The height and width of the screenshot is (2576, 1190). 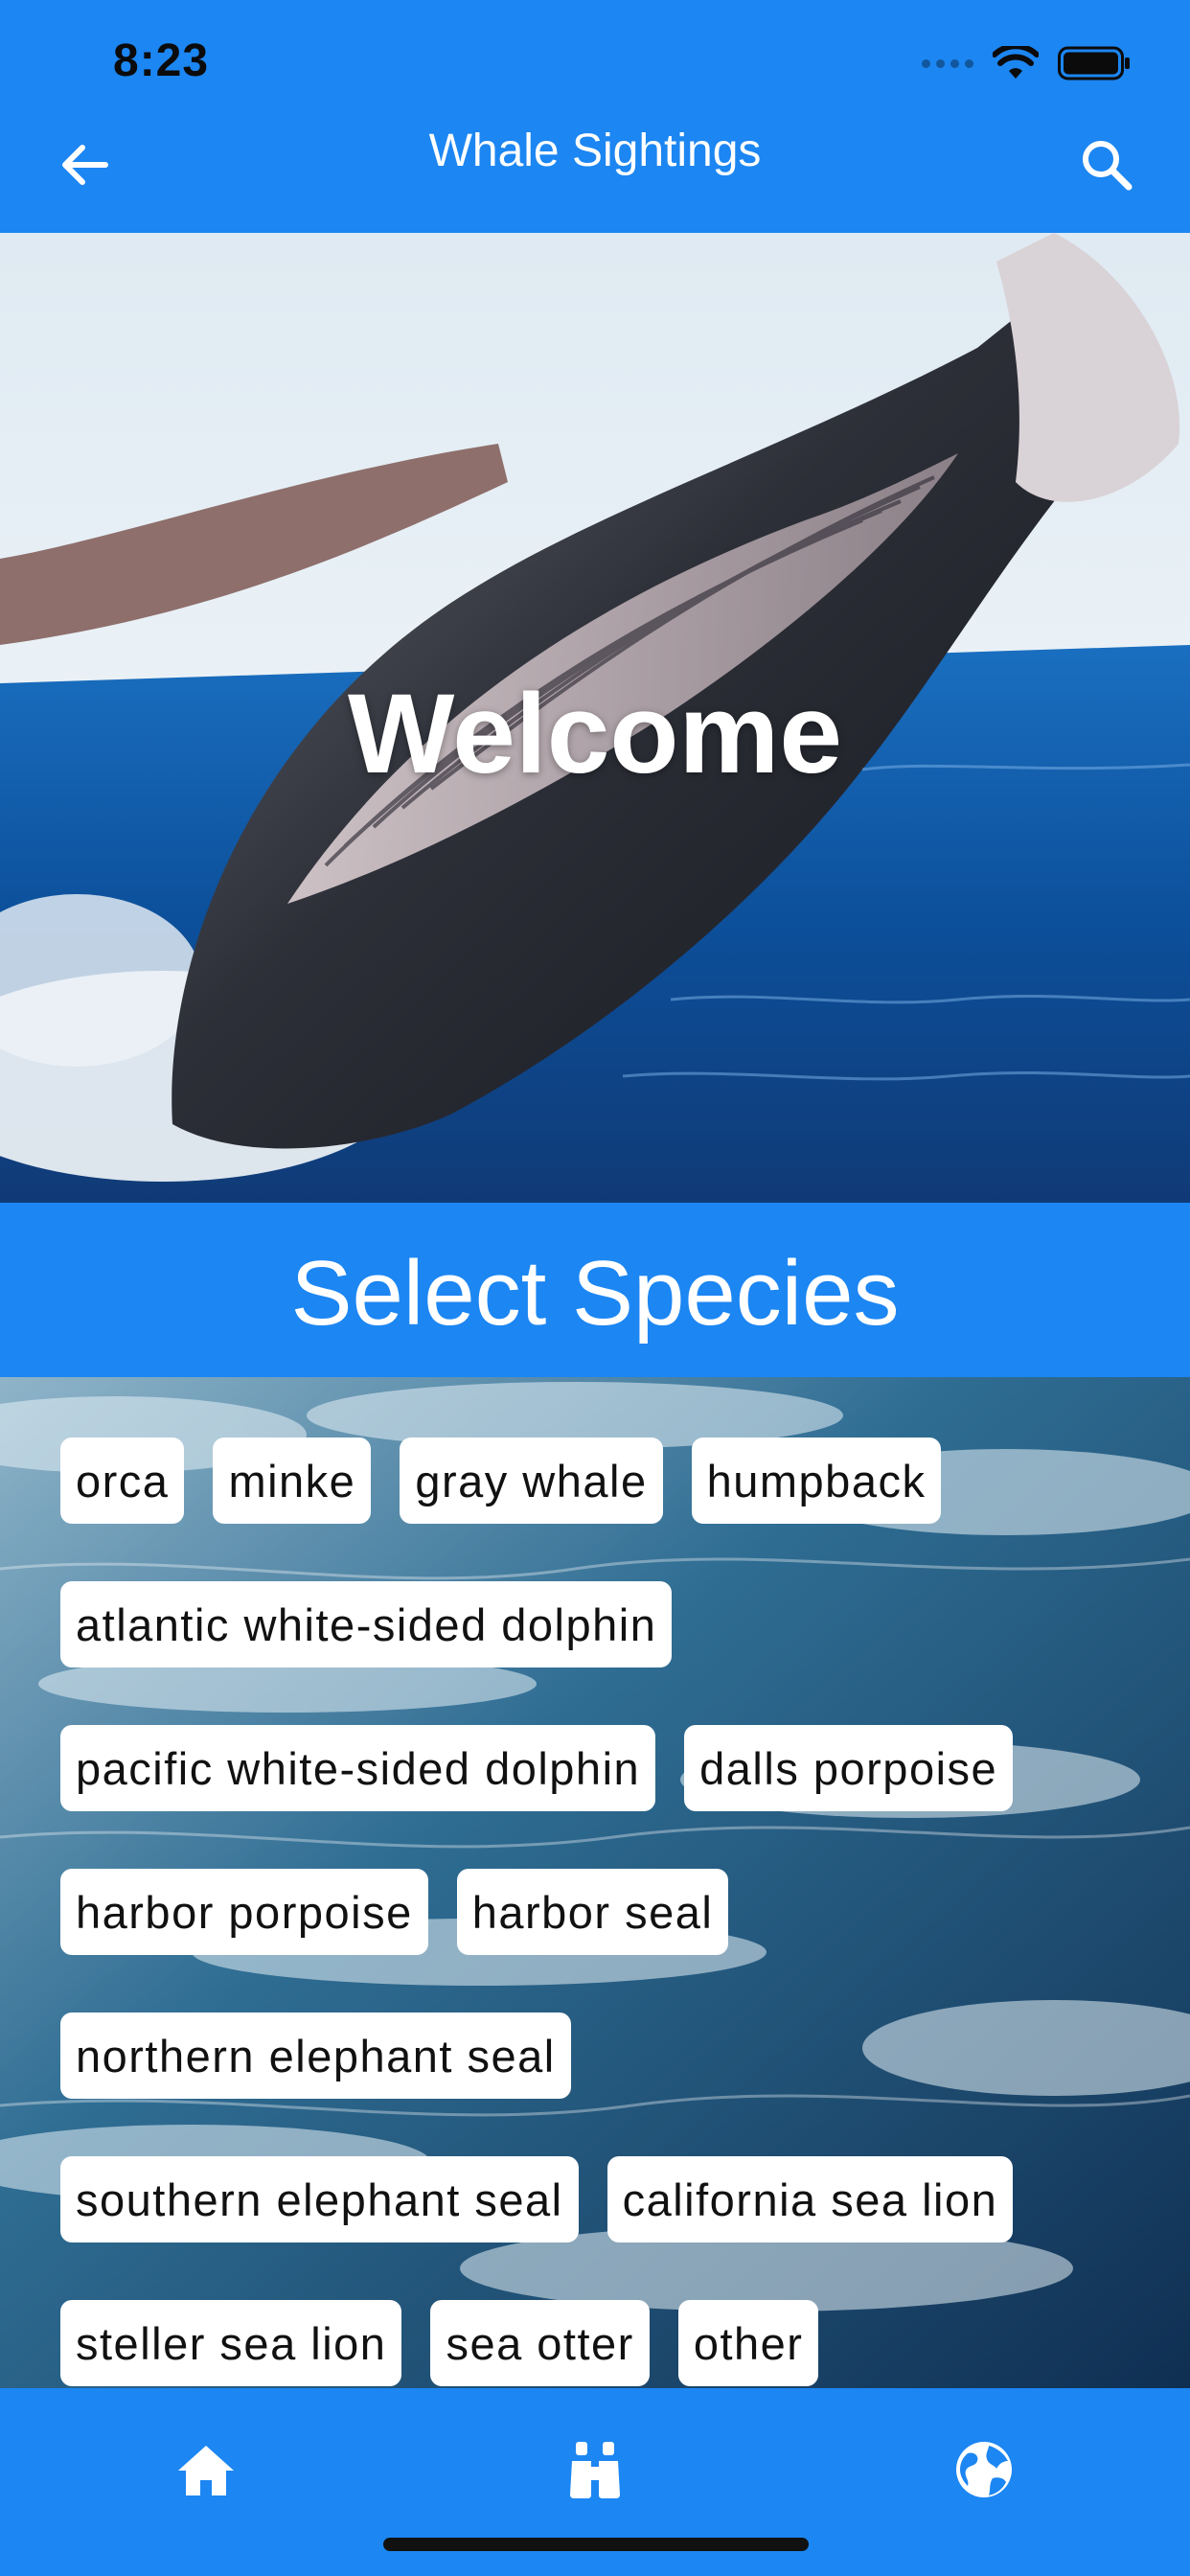 I want to click on species-chip-steller-sea-lion: steller sea lion, so click(x=231, y=2343).